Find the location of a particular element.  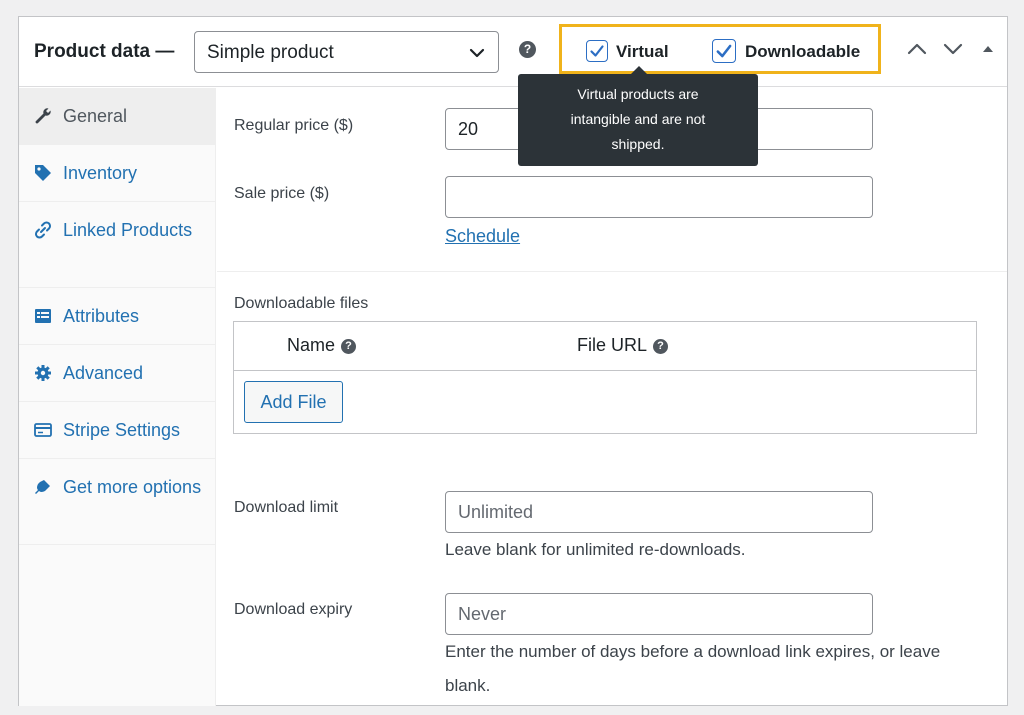

sale-price-input is located at coordinates (659, 197).